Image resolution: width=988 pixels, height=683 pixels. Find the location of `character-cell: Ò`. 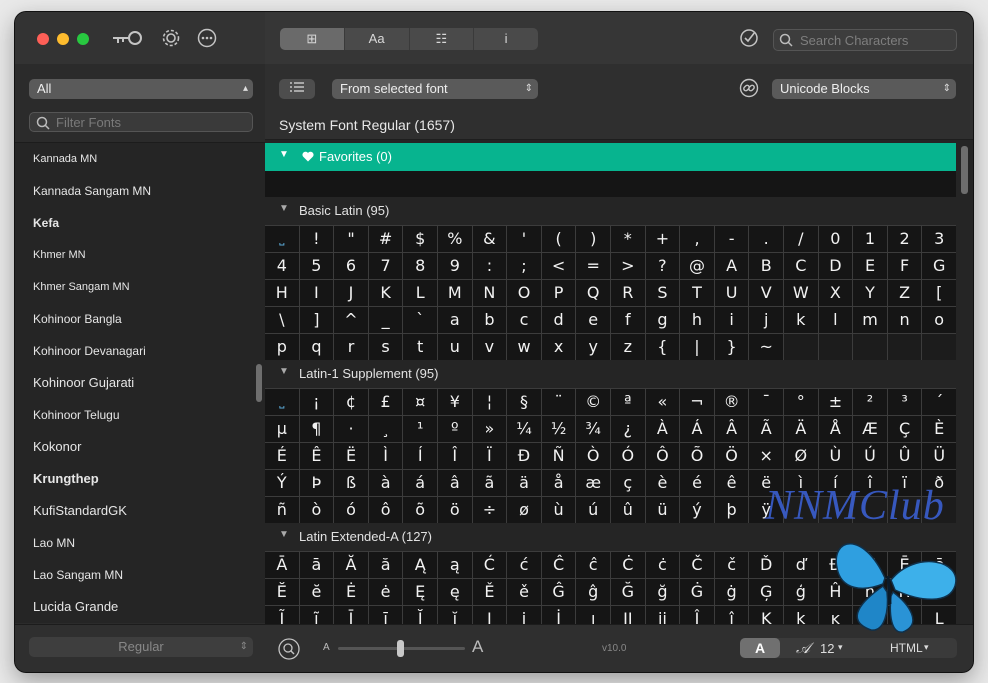

character-cell: Ò is located at coordinates (593, 456).